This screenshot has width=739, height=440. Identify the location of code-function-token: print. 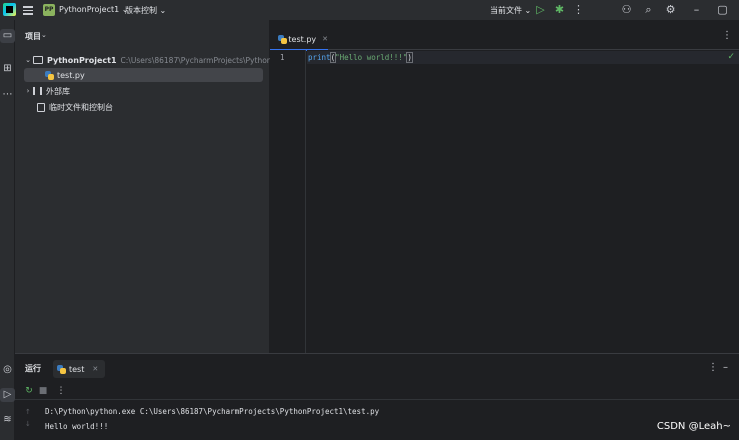
(319, 57).